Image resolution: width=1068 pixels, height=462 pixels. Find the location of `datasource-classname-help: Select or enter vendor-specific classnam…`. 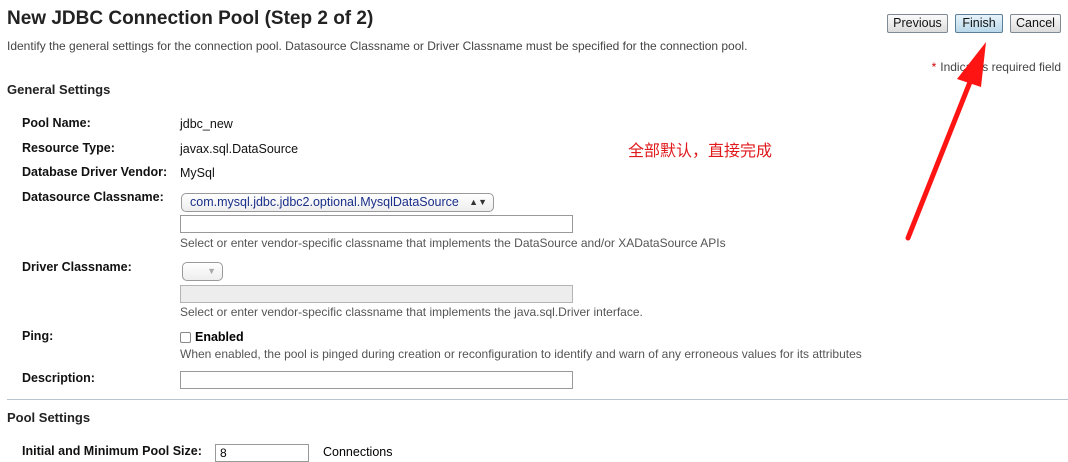

datasource-classname-help: Select or enter vendor-specific classnam… is located at coordinates (453, 243).